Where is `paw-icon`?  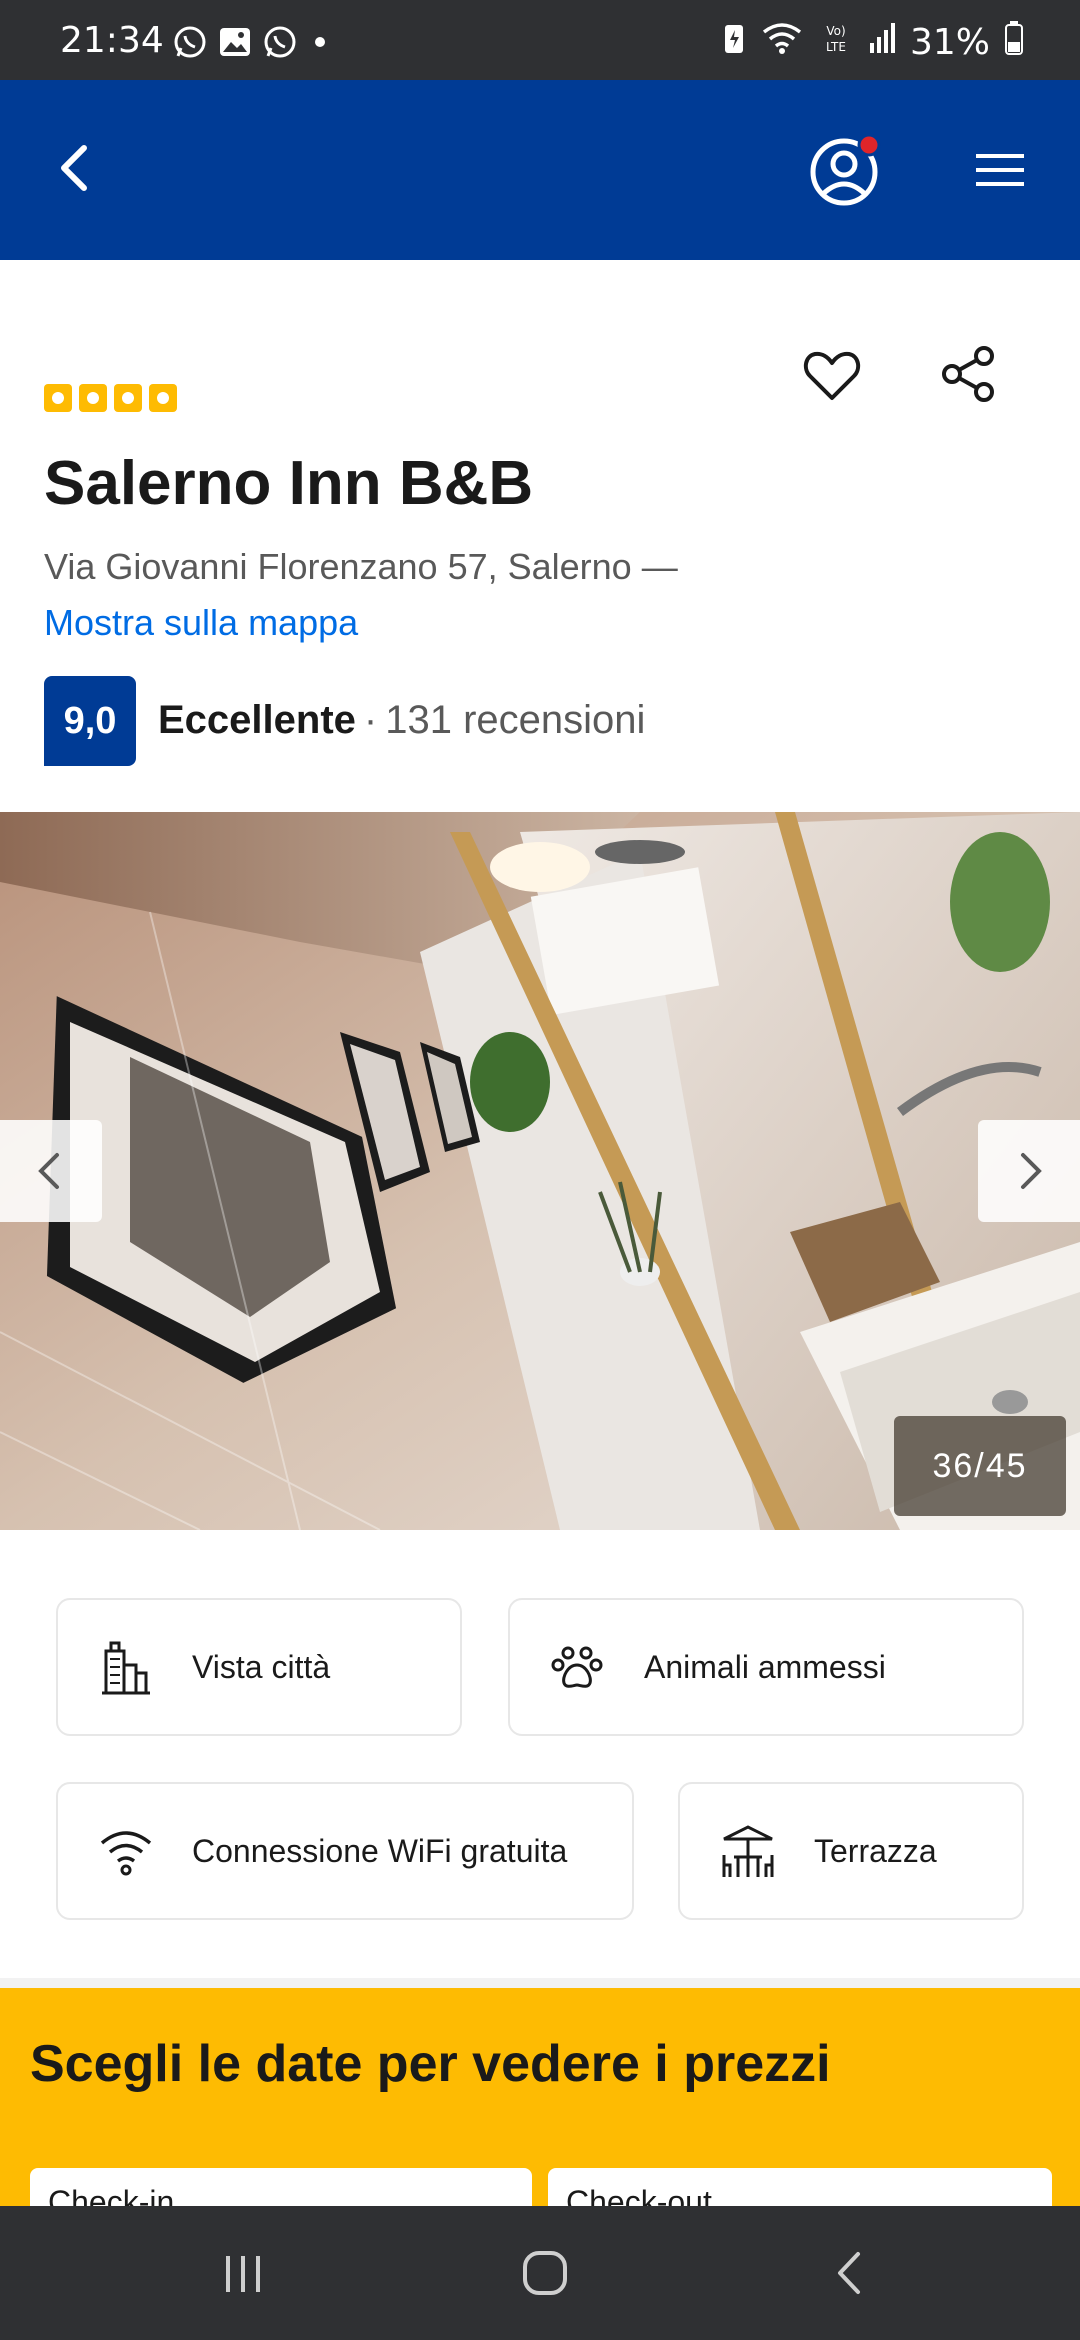
paw-icon is located at coordinates (578, 1667).